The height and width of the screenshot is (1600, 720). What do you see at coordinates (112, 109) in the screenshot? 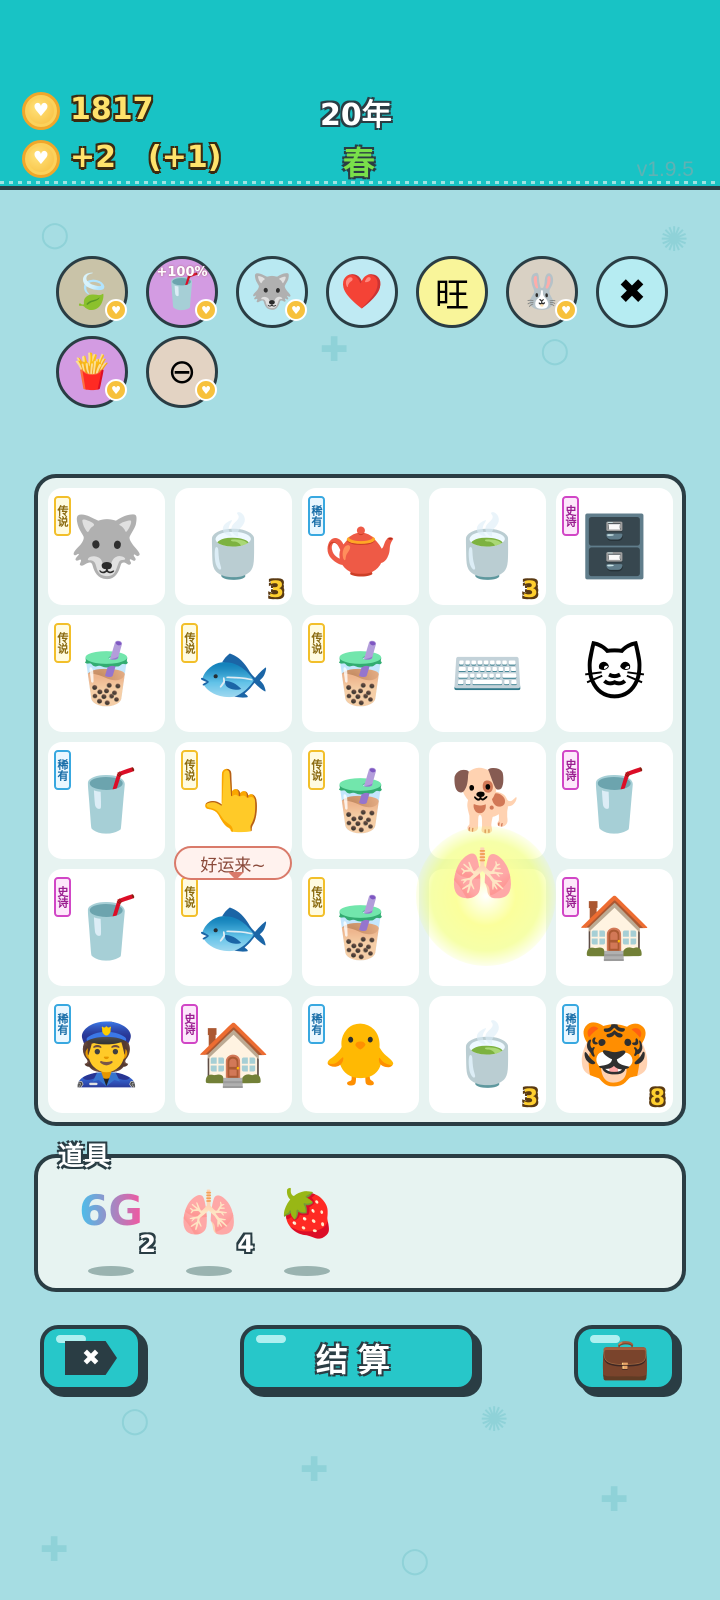
I see `coin-total: 1817` at bounding box center [112, 109].